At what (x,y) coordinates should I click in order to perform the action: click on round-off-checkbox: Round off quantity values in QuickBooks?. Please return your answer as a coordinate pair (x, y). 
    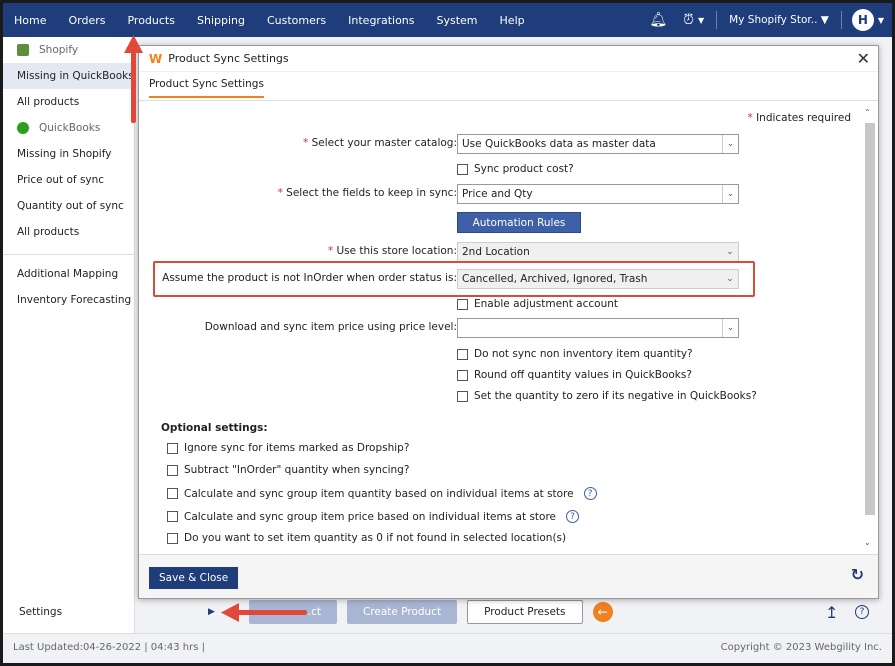
    Looking at the image, I should click on (574, 375).